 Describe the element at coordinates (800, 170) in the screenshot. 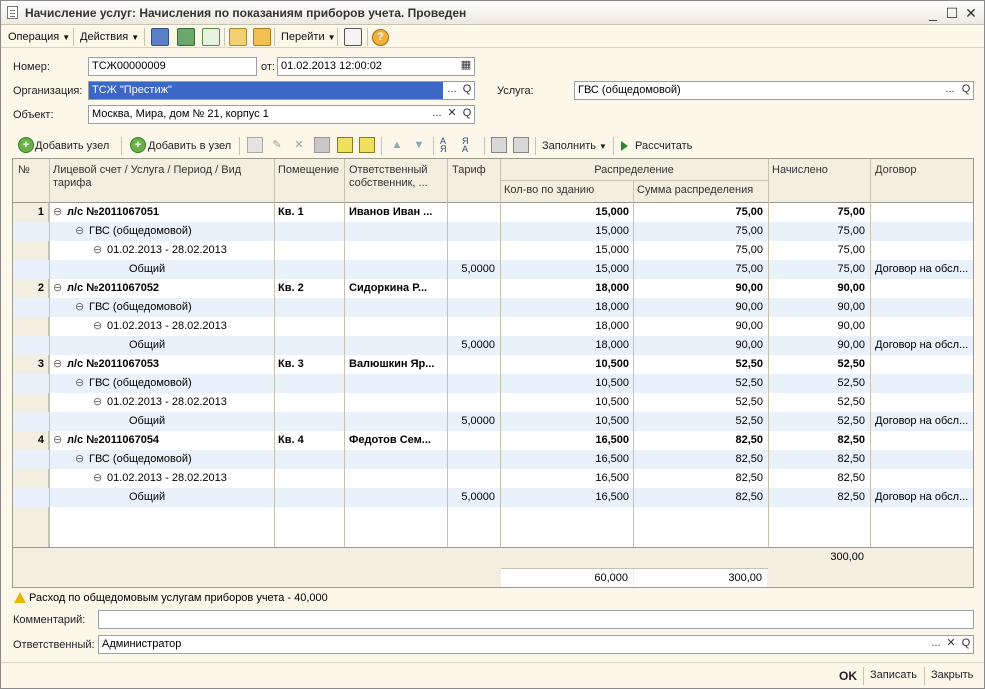

I see `header-charged: Начислено` at that location.